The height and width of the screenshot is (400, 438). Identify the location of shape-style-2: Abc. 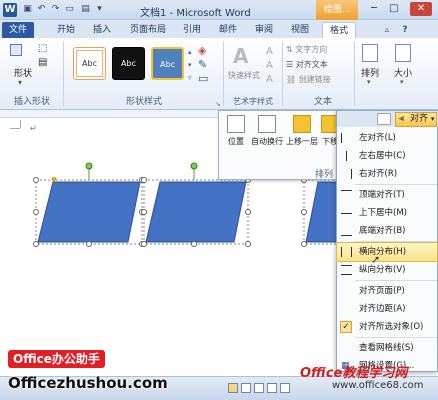
(128, 63).